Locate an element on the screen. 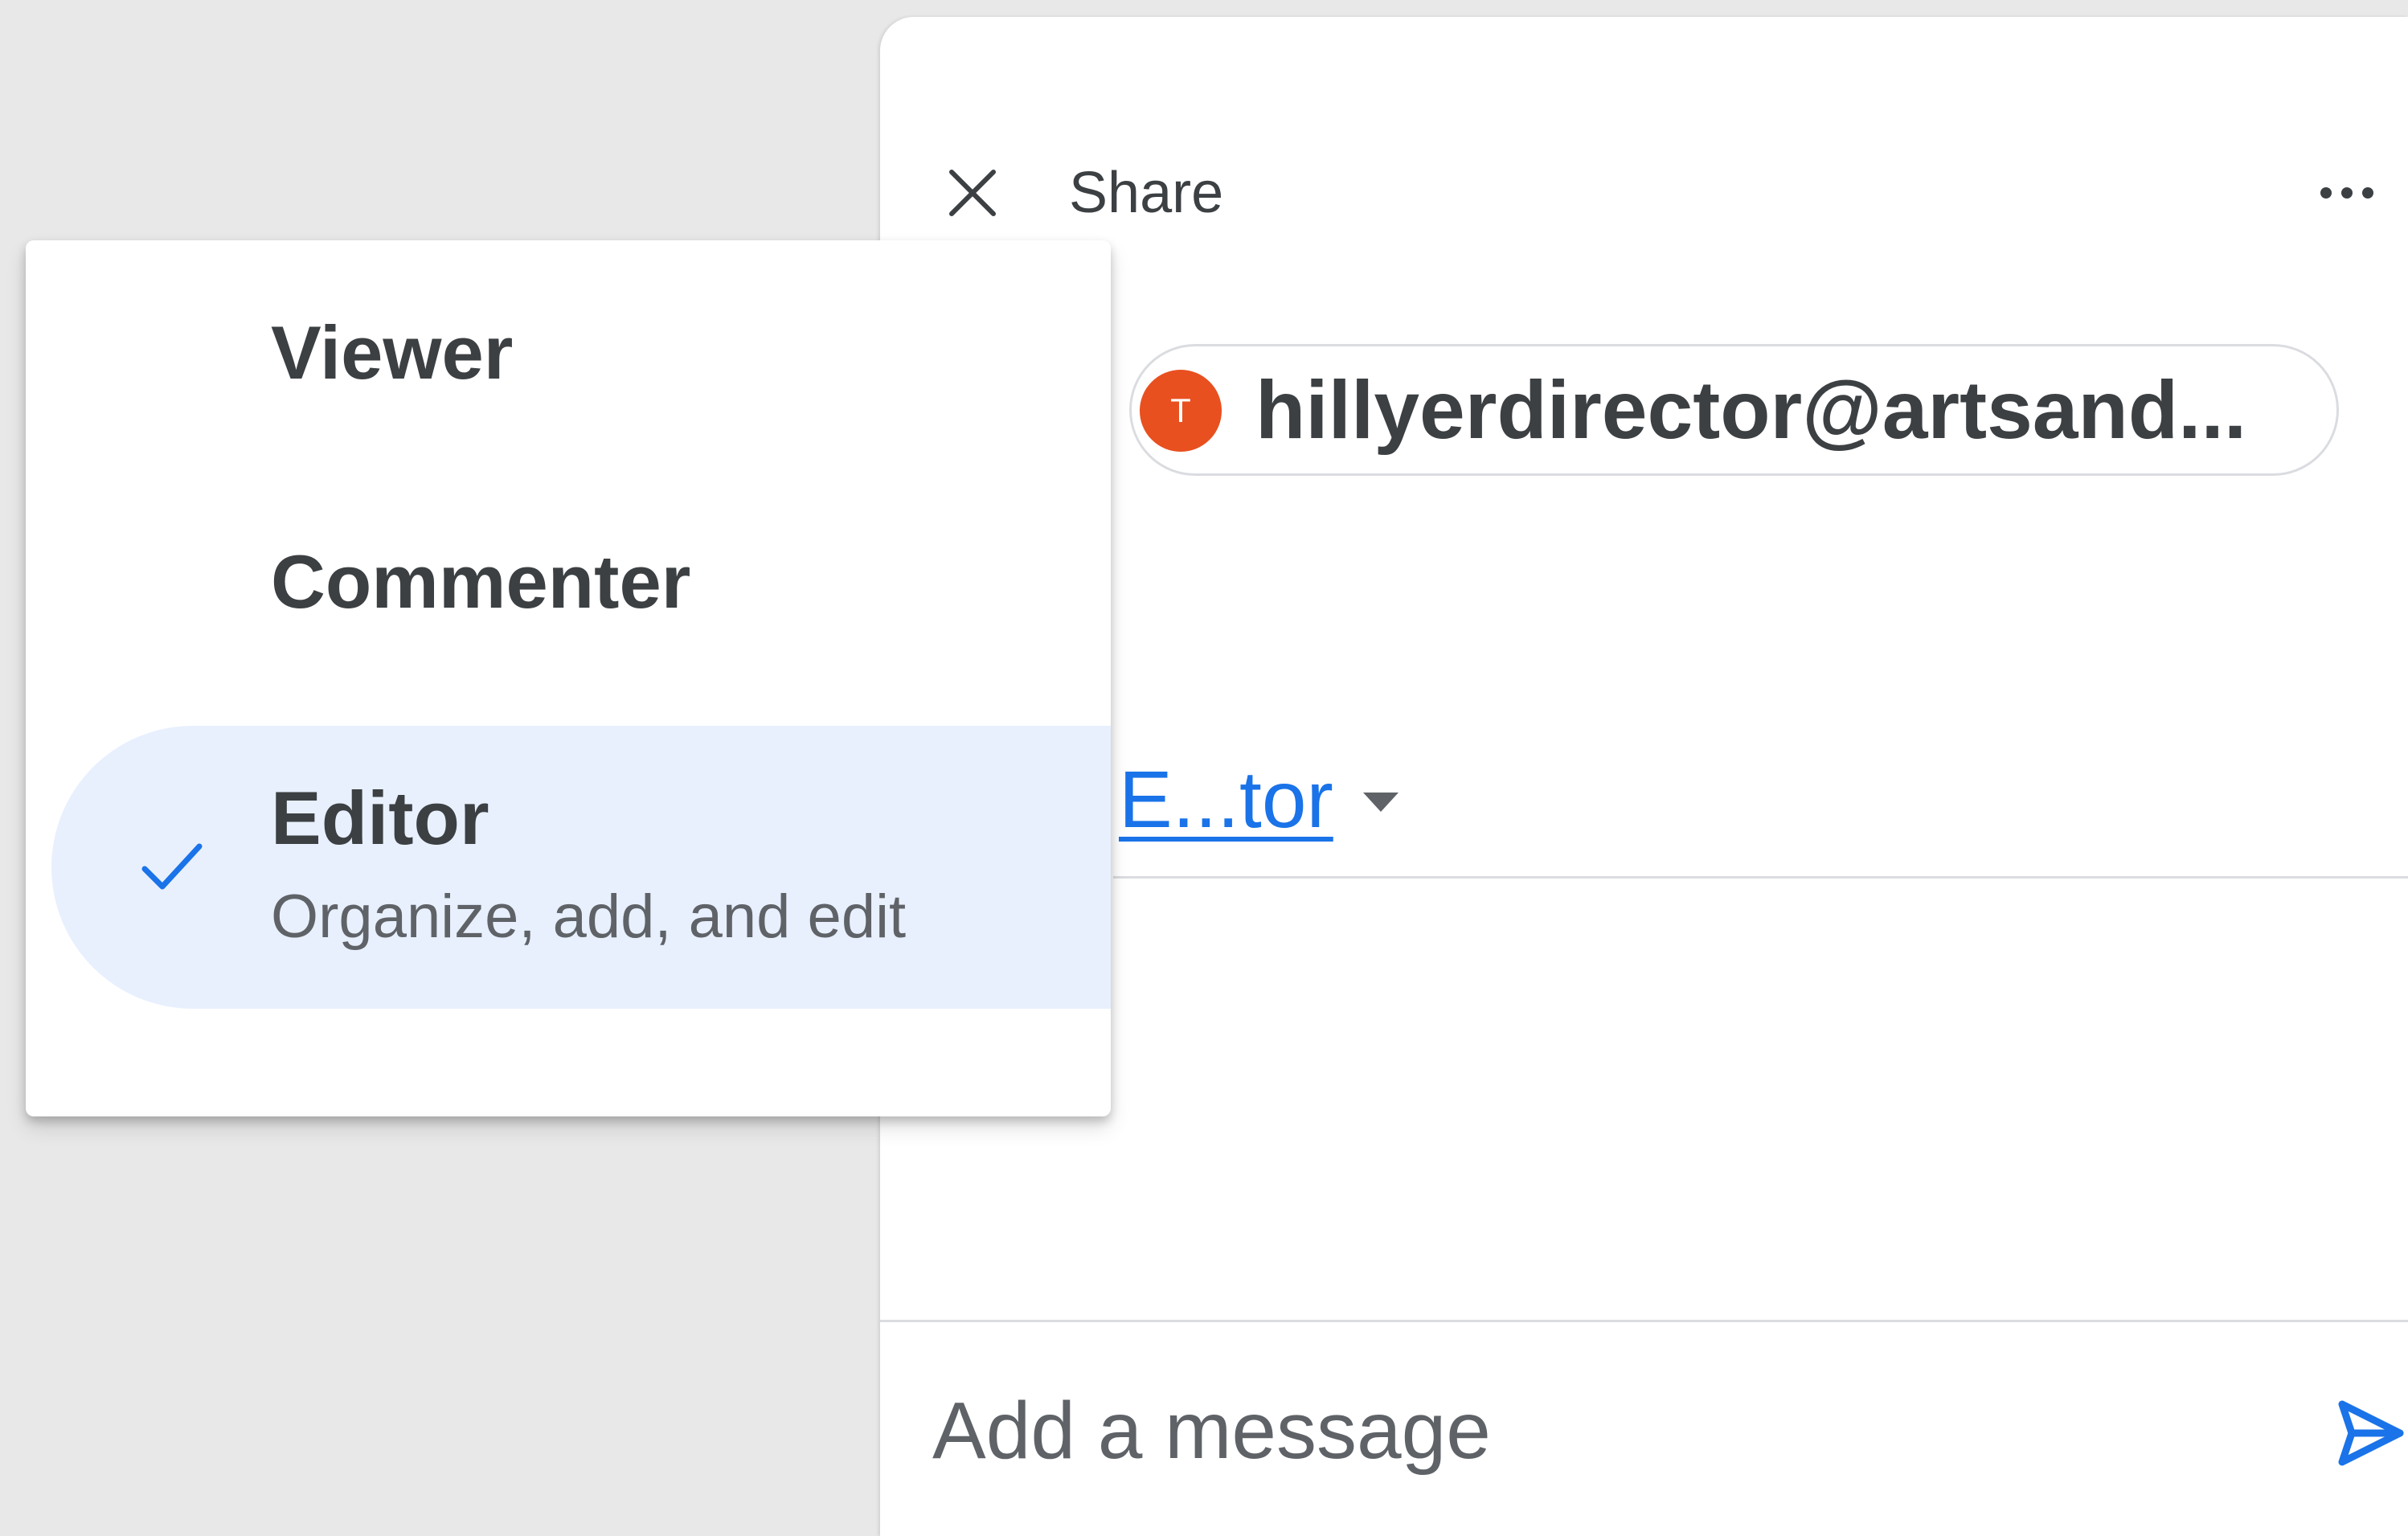 This screenshot has height=1536, width=2408. menu-item-description: Organize, add, and edit is located at coordinates (589, 917).